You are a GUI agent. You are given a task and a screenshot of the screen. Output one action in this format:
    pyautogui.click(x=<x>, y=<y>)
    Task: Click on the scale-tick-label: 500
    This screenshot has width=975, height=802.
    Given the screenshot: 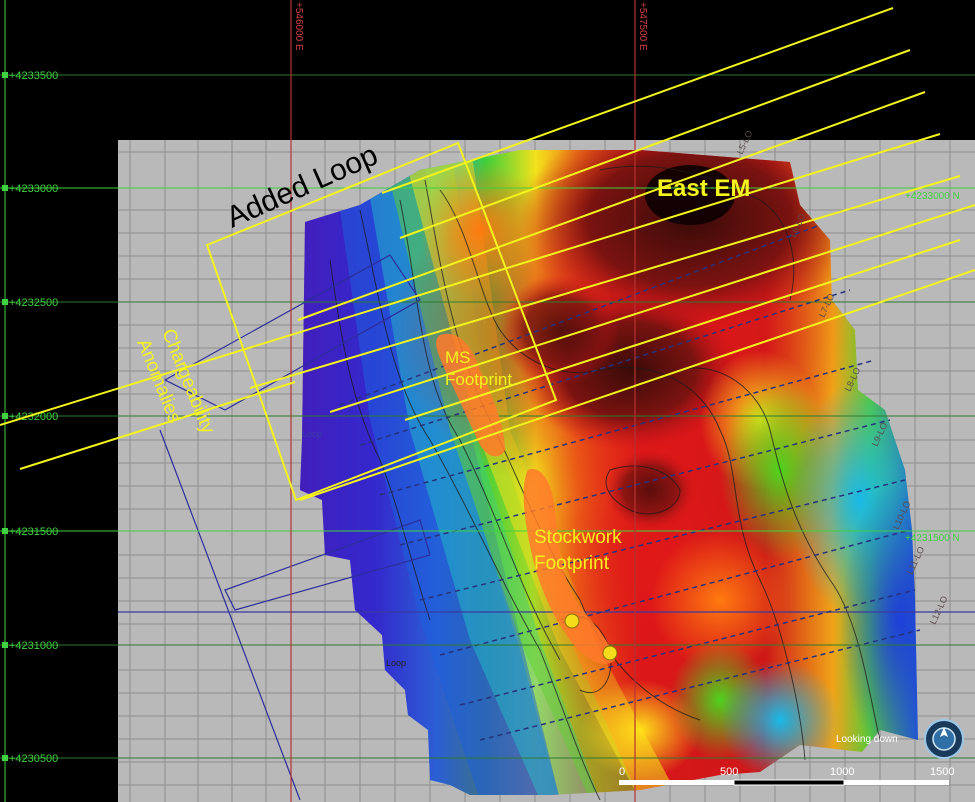 What is the action you would take?
    pyautogui.click(x=729, y=772)
    